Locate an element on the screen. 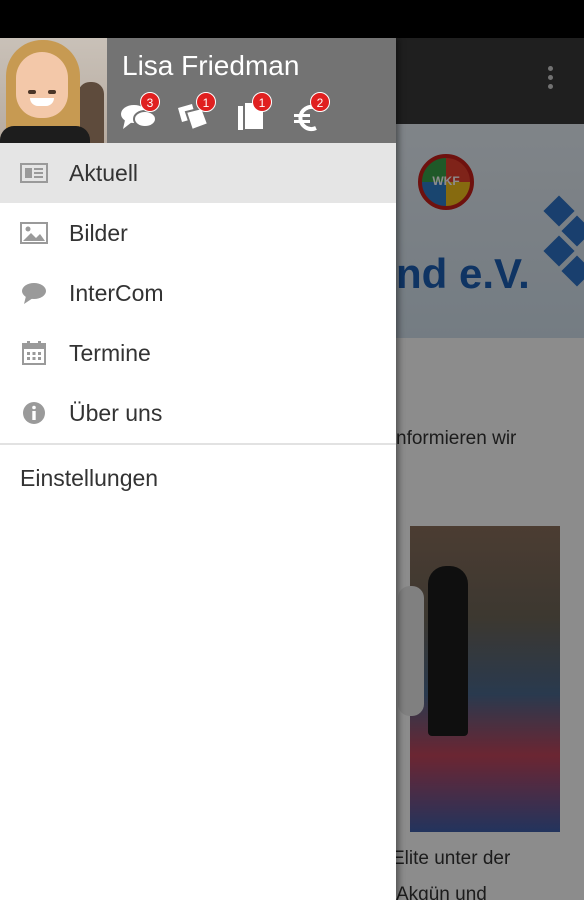  menu-item-label: Bilder is located at coordinates (98, 233).